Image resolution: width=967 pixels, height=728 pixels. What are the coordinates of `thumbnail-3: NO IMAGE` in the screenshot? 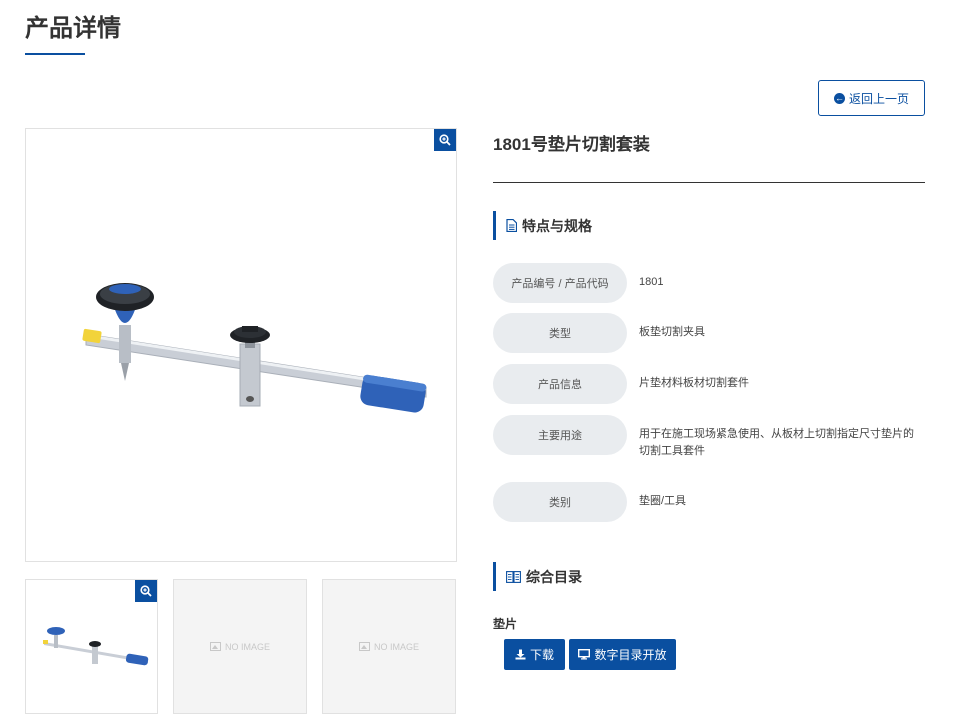 It's located at (389, 646).